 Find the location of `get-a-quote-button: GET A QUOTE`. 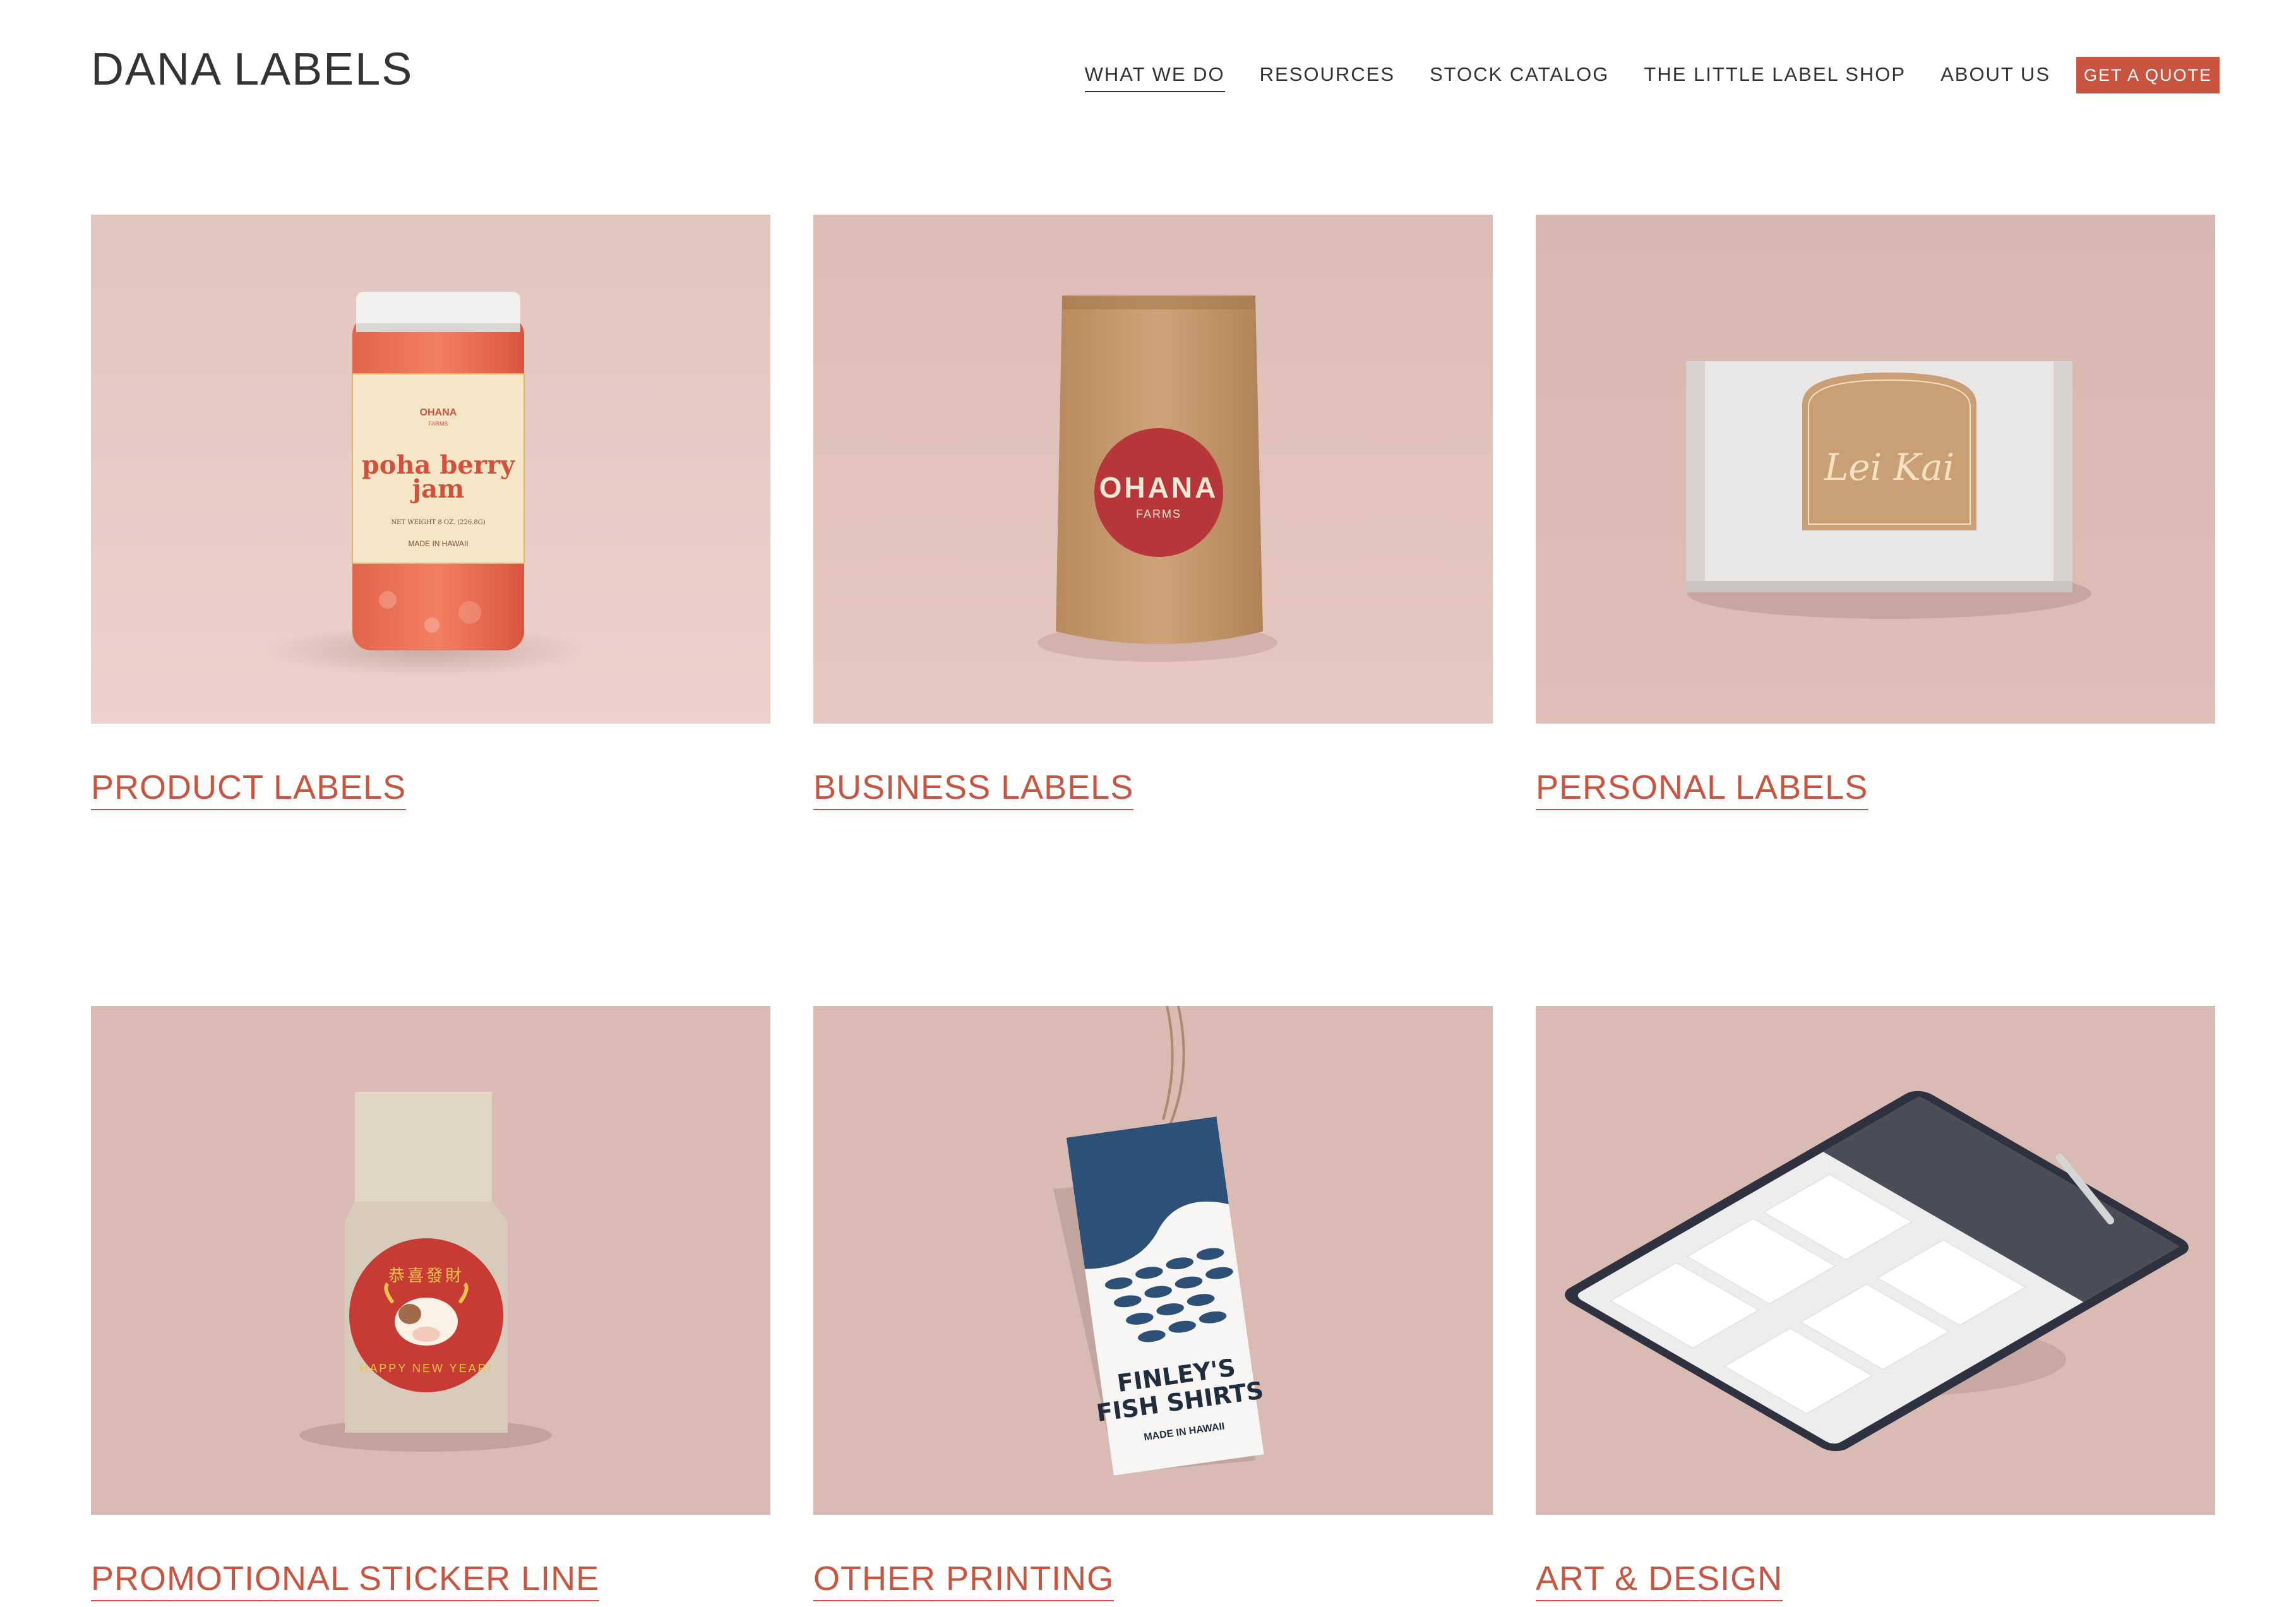

get-a-quote-button: GET A QUOTE is located at coordinates (2148, 75).